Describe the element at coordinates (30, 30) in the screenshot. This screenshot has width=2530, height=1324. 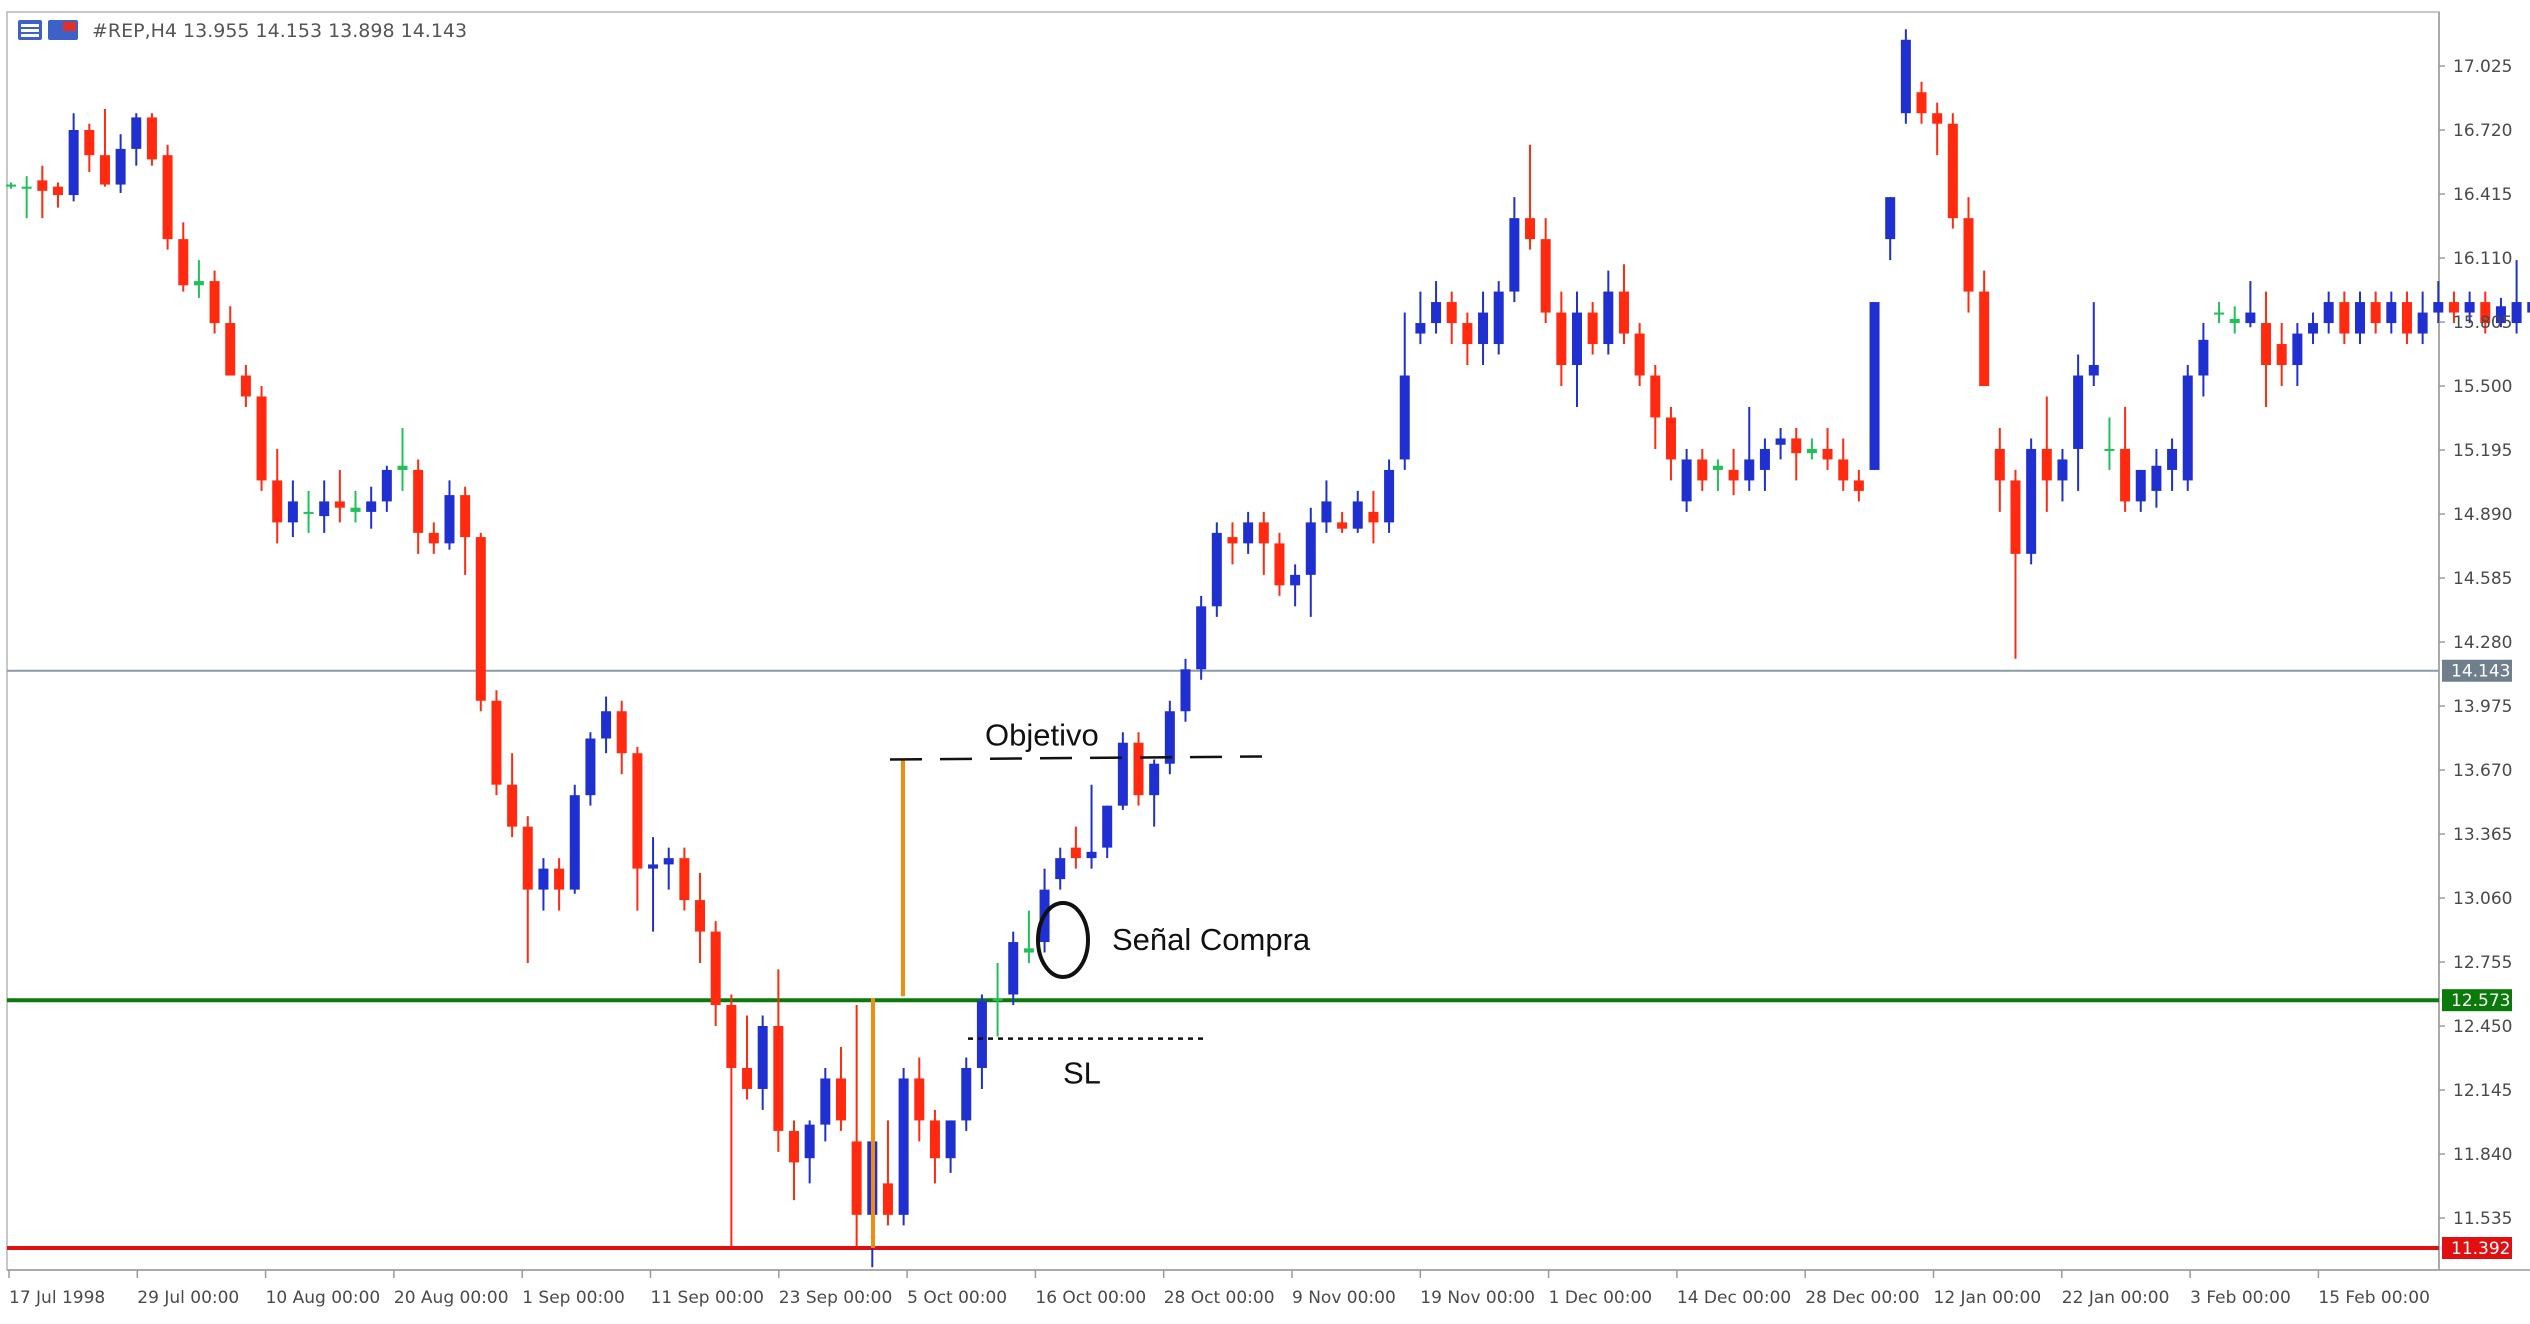
I see `menu-icon` at that location.